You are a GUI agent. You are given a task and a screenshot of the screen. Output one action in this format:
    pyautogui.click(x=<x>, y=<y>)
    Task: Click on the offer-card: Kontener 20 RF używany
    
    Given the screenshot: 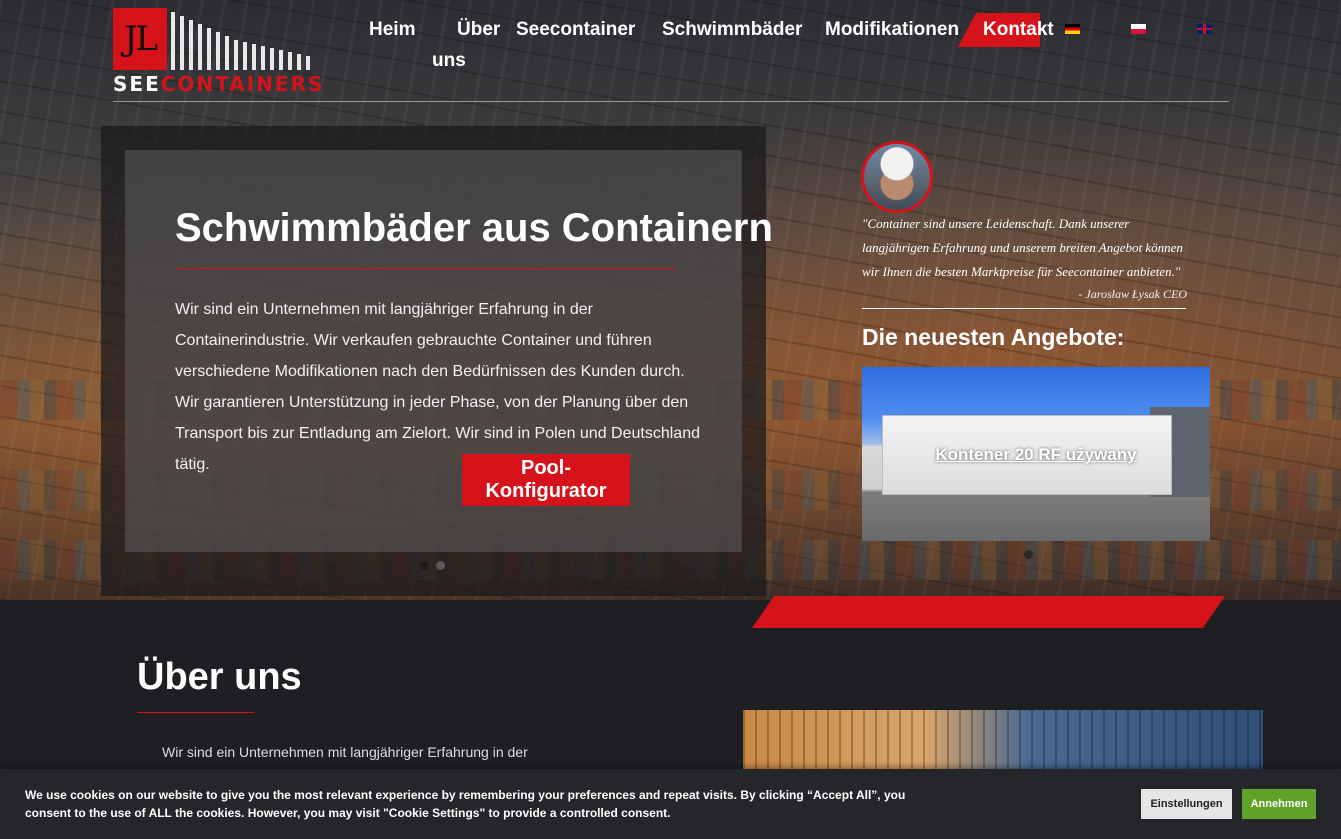 What is the action you would take?
    pyautogui.click(x=1036, y=454)
    